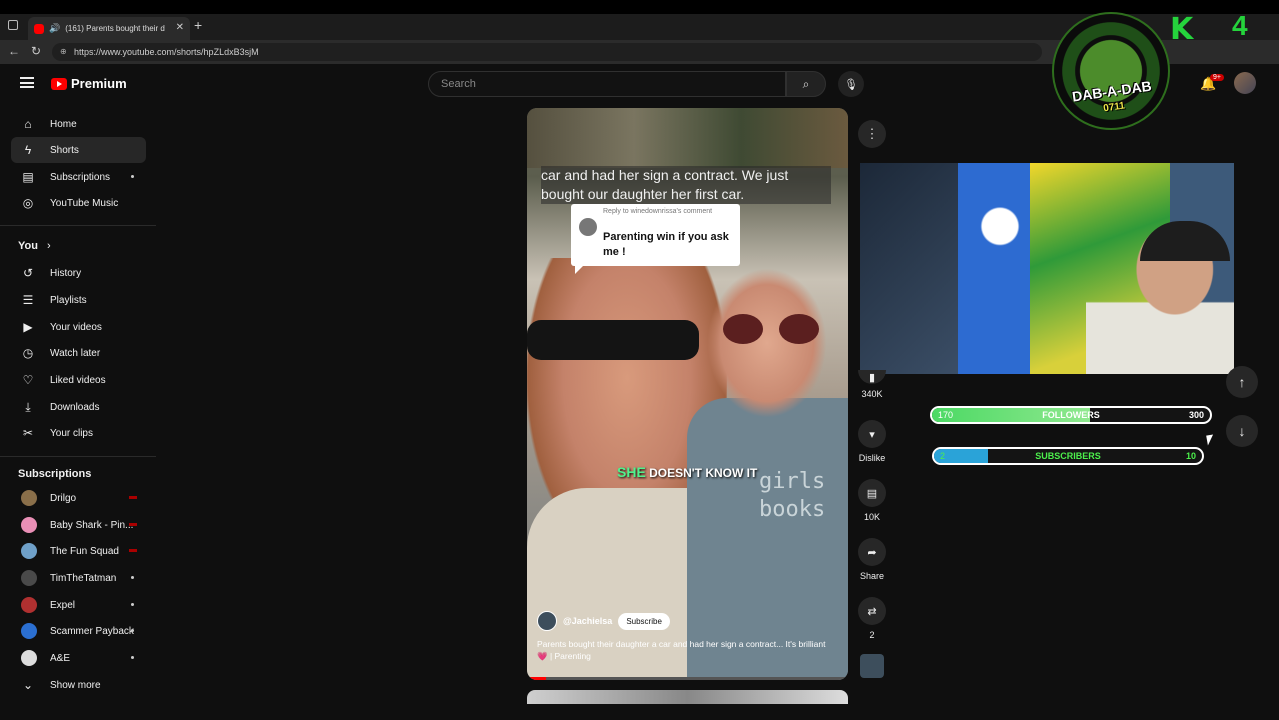 This screenshot has width=1279, height=720. What do you see at coordinates (78, 658) in the screenshot?
I see `subscription-item: A&E` at bounding box center [78, 658].